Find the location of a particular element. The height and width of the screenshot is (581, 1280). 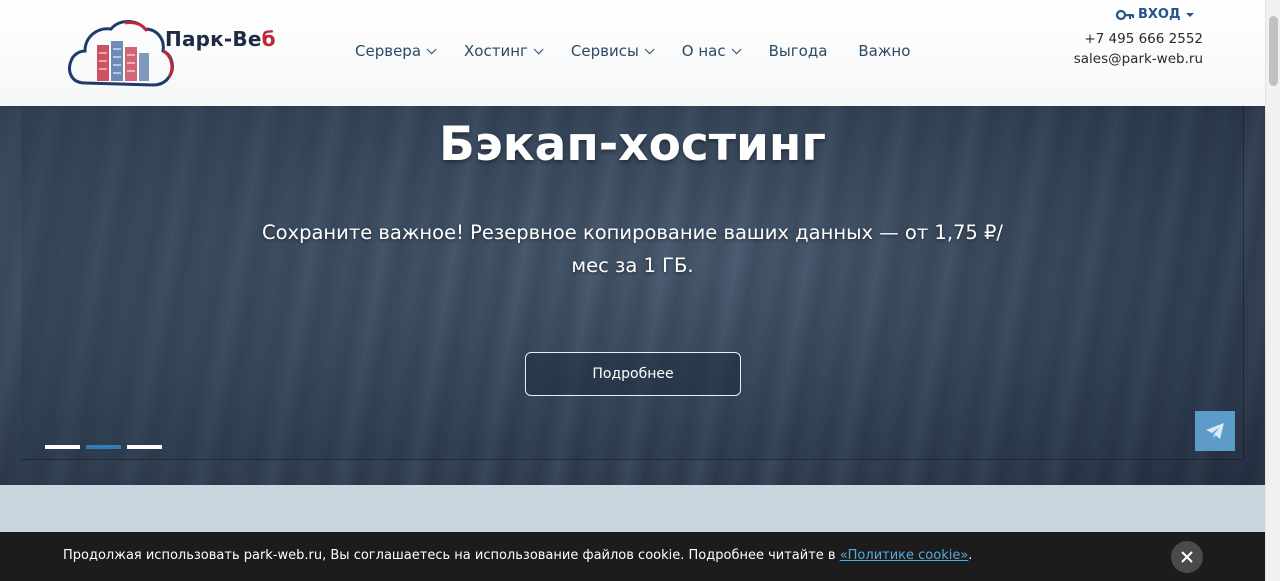

logo-text: Парк-Веб is located at coordinates (220, 39).